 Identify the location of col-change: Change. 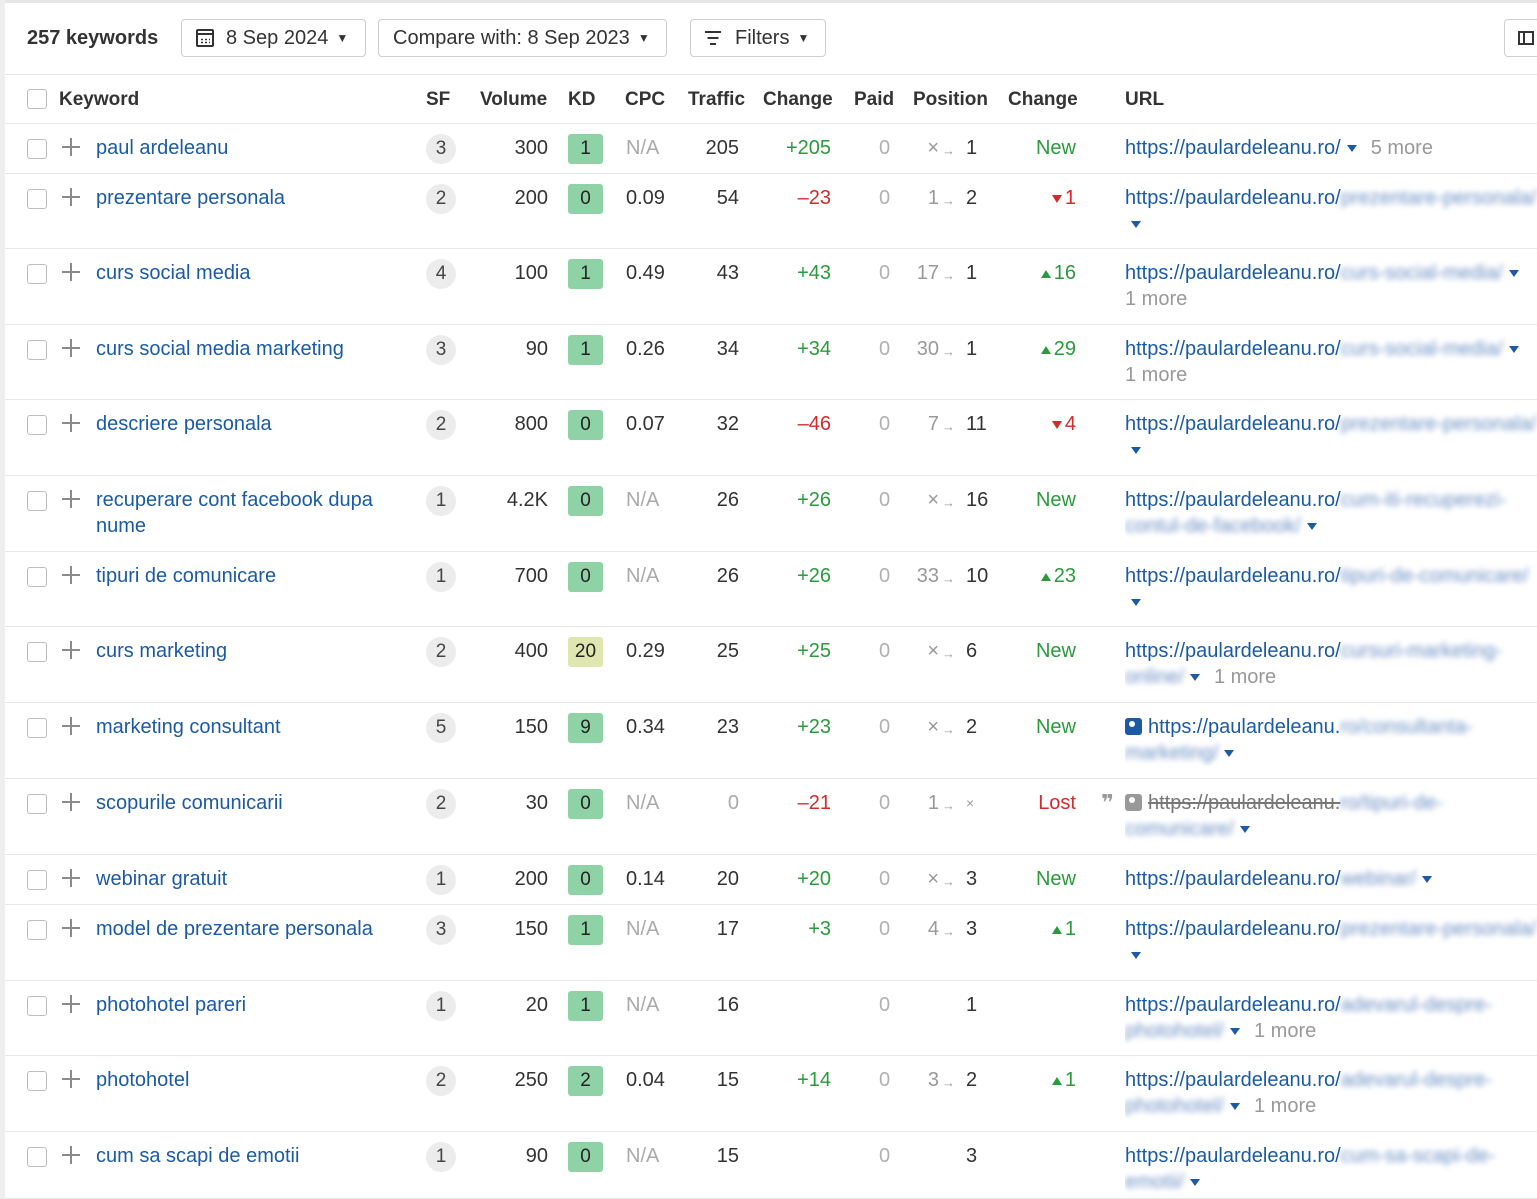
(798, 100).